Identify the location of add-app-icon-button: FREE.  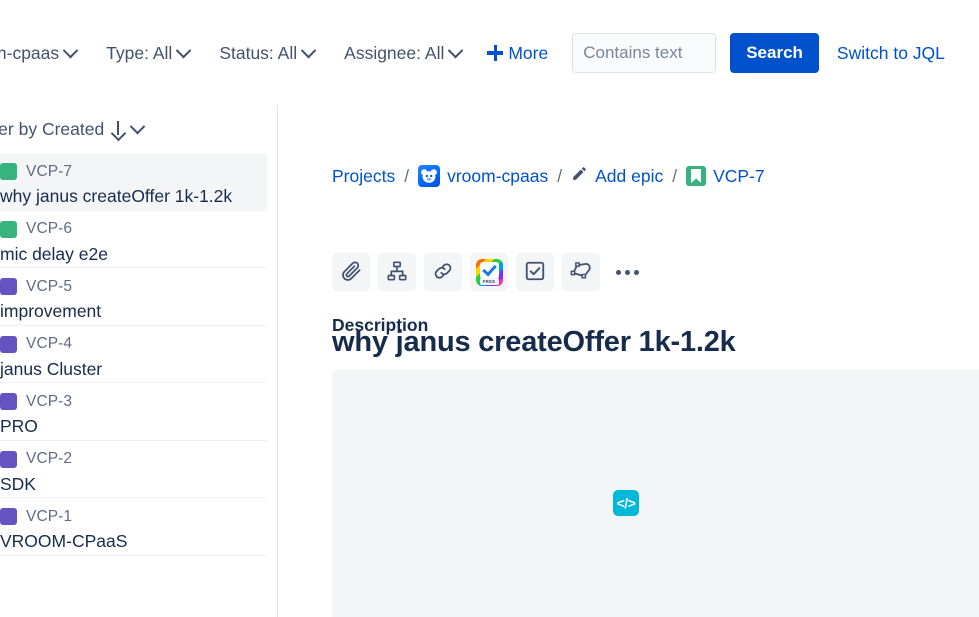
(489, 272).